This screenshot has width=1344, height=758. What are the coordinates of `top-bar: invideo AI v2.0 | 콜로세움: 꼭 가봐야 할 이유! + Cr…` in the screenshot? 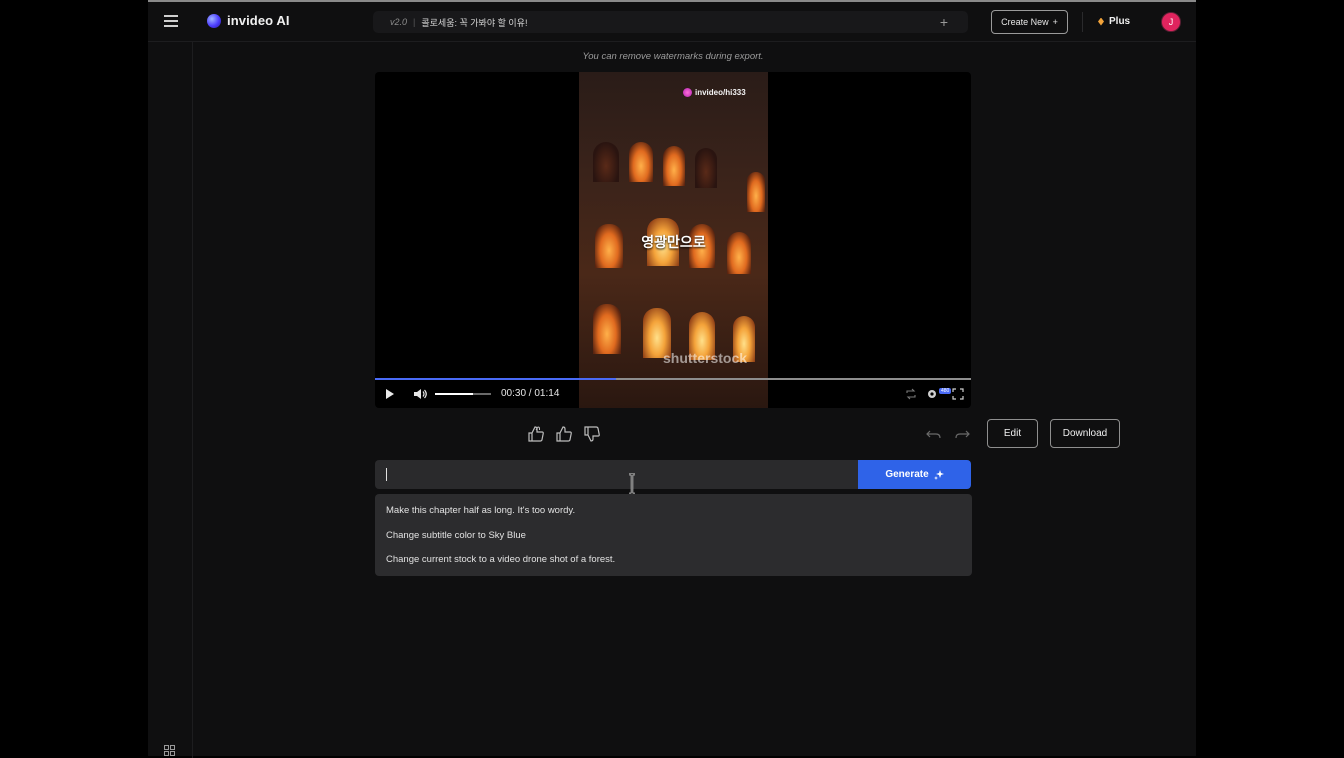 It's located at (672, 22).